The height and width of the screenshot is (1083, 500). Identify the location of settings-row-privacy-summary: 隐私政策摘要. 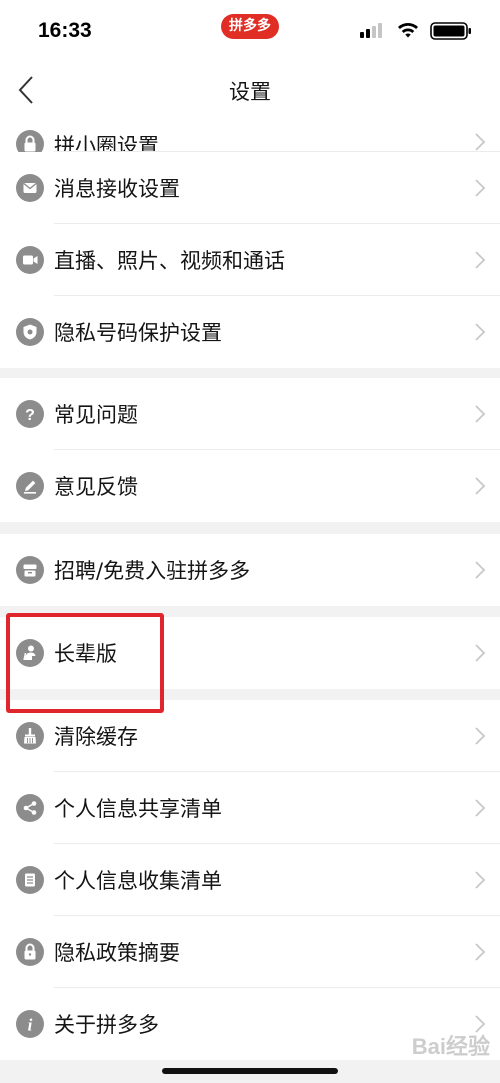
(250, 952).